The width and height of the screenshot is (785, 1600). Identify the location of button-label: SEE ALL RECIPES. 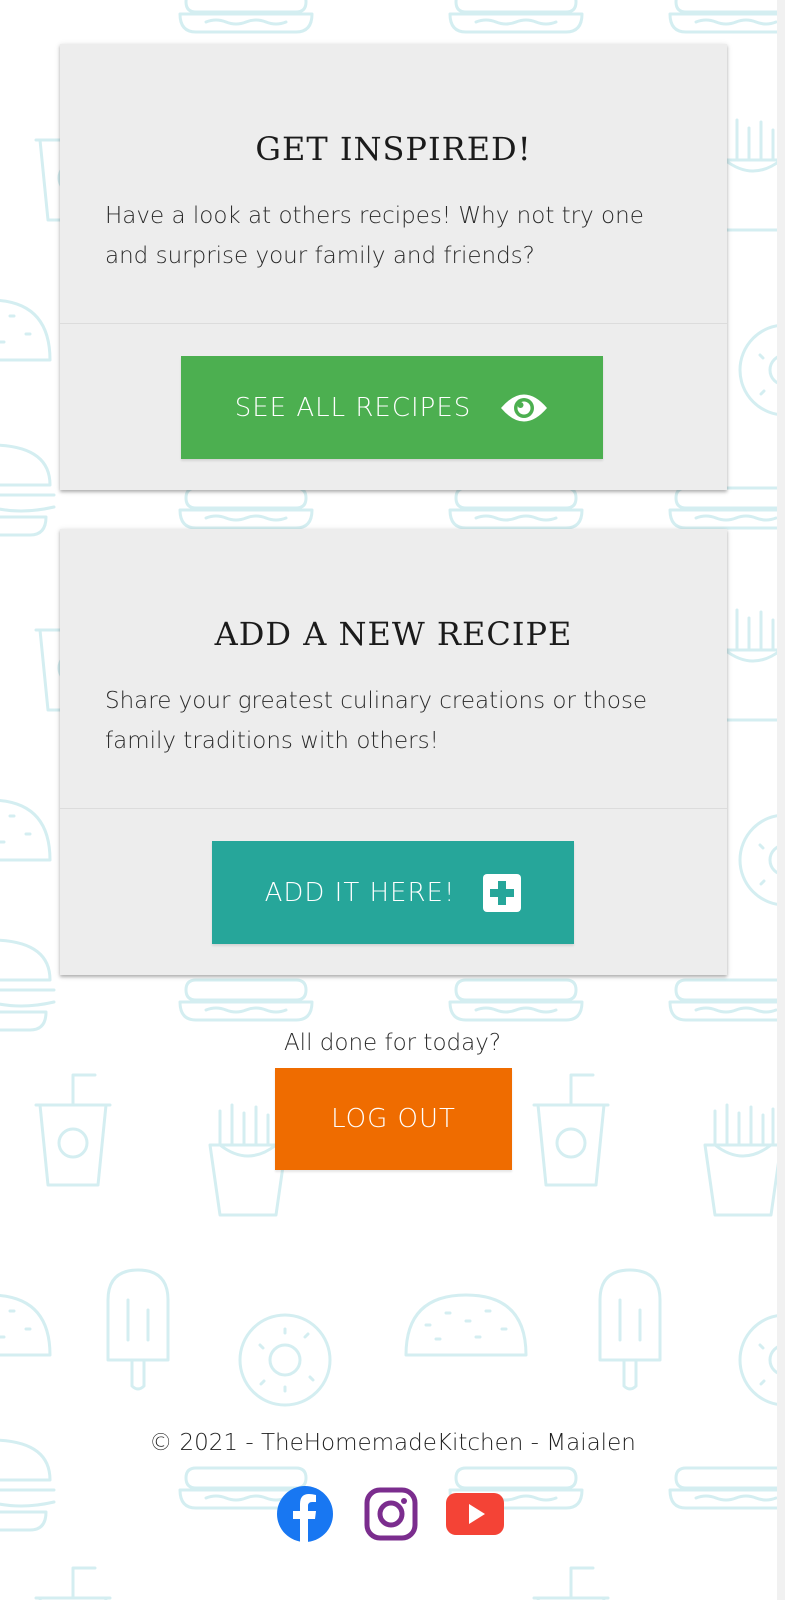
(353, 407).